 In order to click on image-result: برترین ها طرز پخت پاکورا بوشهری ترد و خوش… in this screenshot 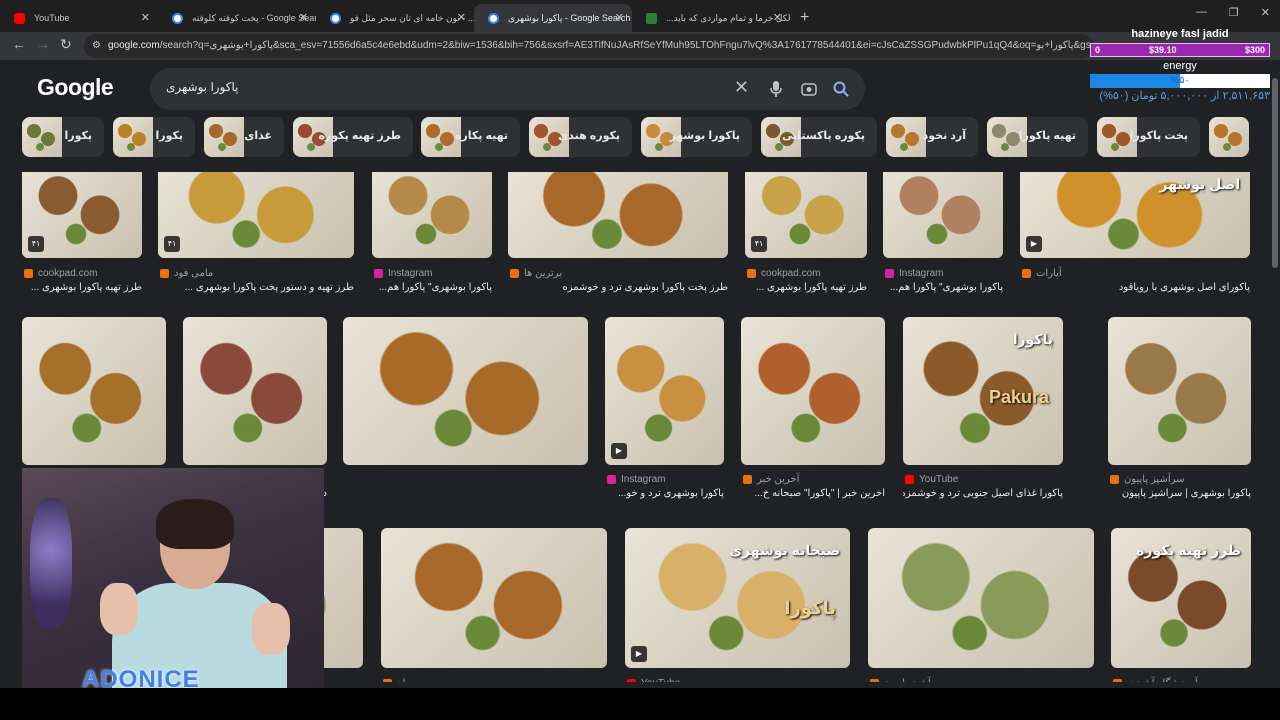, I will do `click(618, 236)`.